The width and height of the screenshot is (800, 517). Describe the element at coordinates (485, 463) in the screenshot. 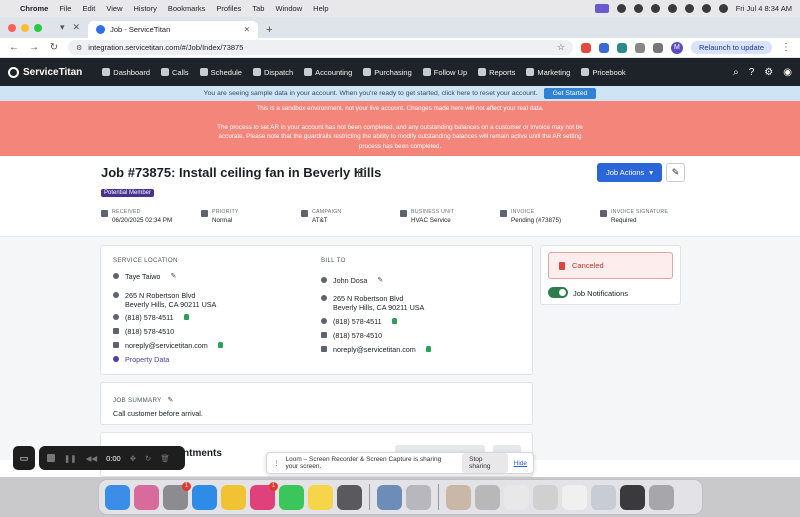

I see `stop-sharing-button: Stop sharing` at that location.